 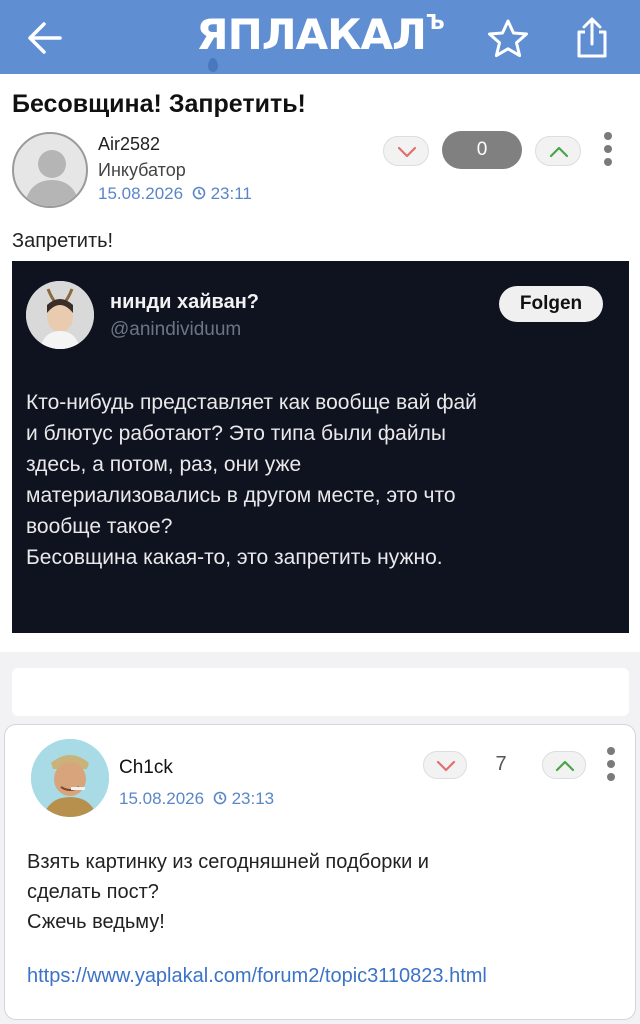 What do you see at coordinates (159, 104) in the screenshot?
I see `post-title: Бесовщина! Запретить!` at bounding box center [159, 104].